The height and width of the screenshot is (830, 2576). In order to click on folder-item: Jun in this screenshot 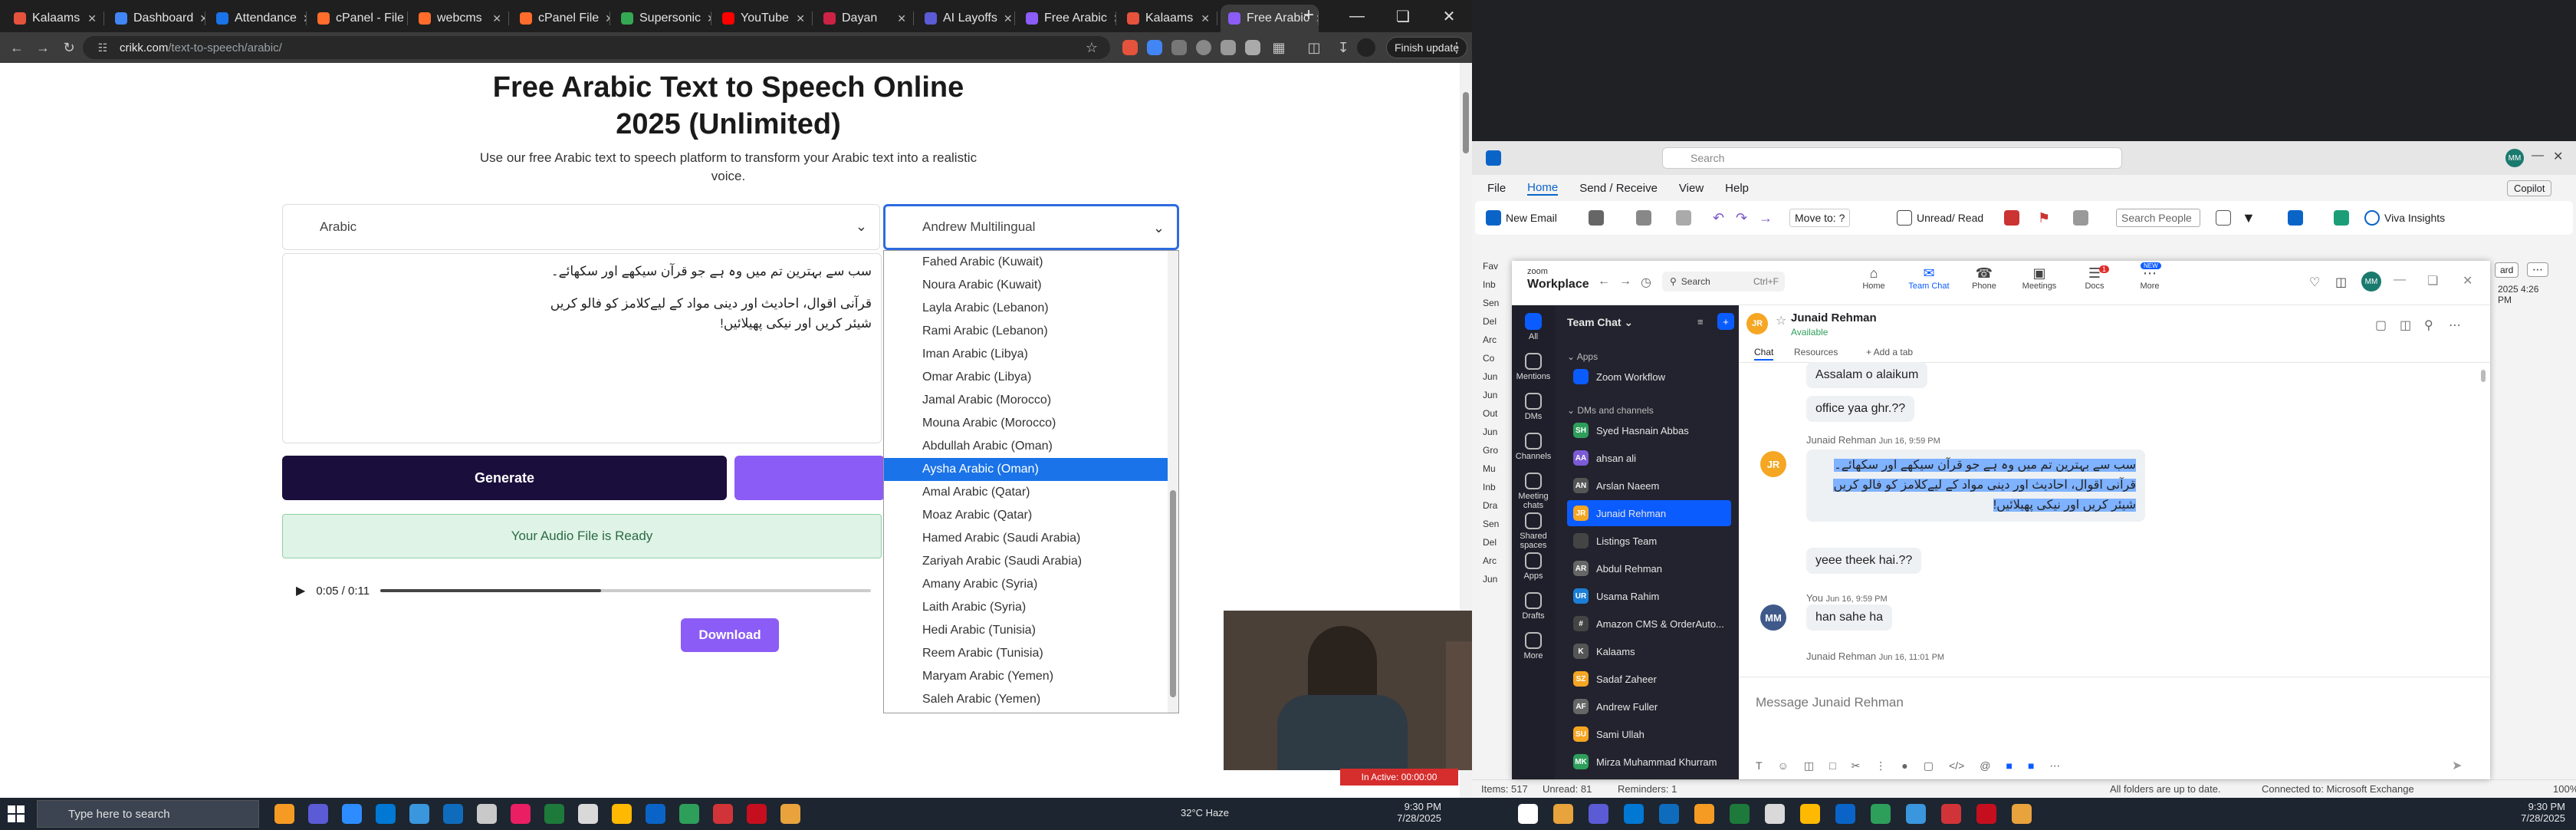, I will do `click(1490, 579)`.